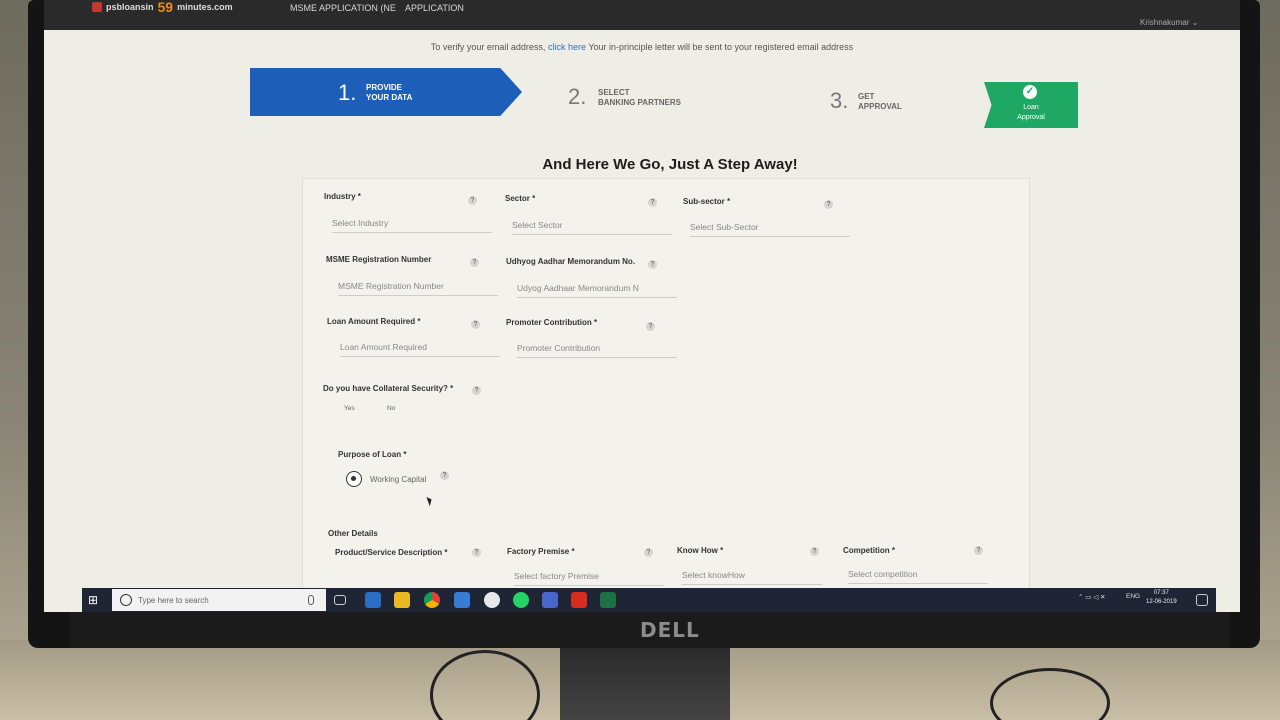 The height and width of the screenshot is (720, 1280). What do you see at coordinates (340, 600) in the screenshot?
I see `task-view-icon` at bounding box center [340, 600].